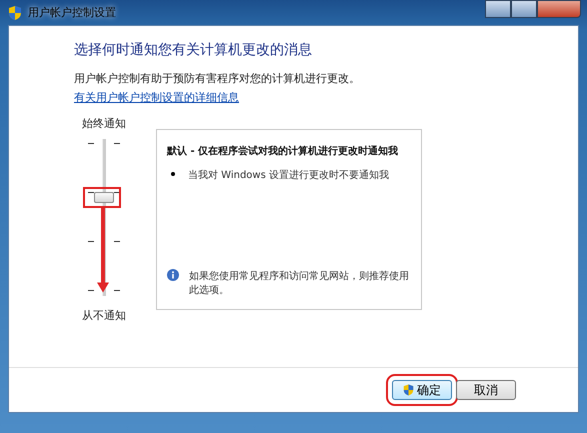 This screenshot has height=433, width=587. I want to click on bullet-icon, so click(173, 174).